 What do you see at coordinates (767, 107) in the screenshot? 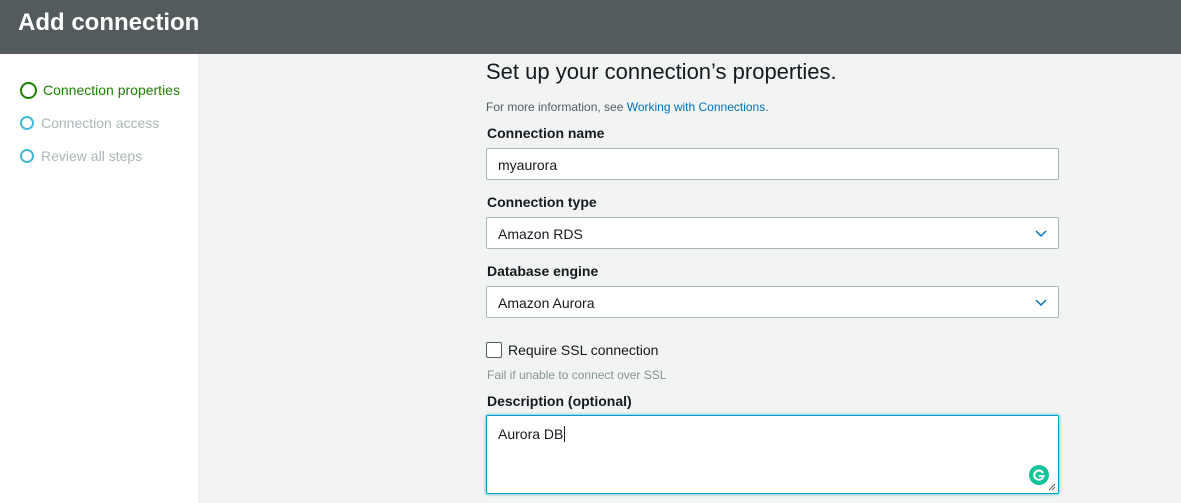
I see `info-suffix: .` at bounding box center [767, 107].